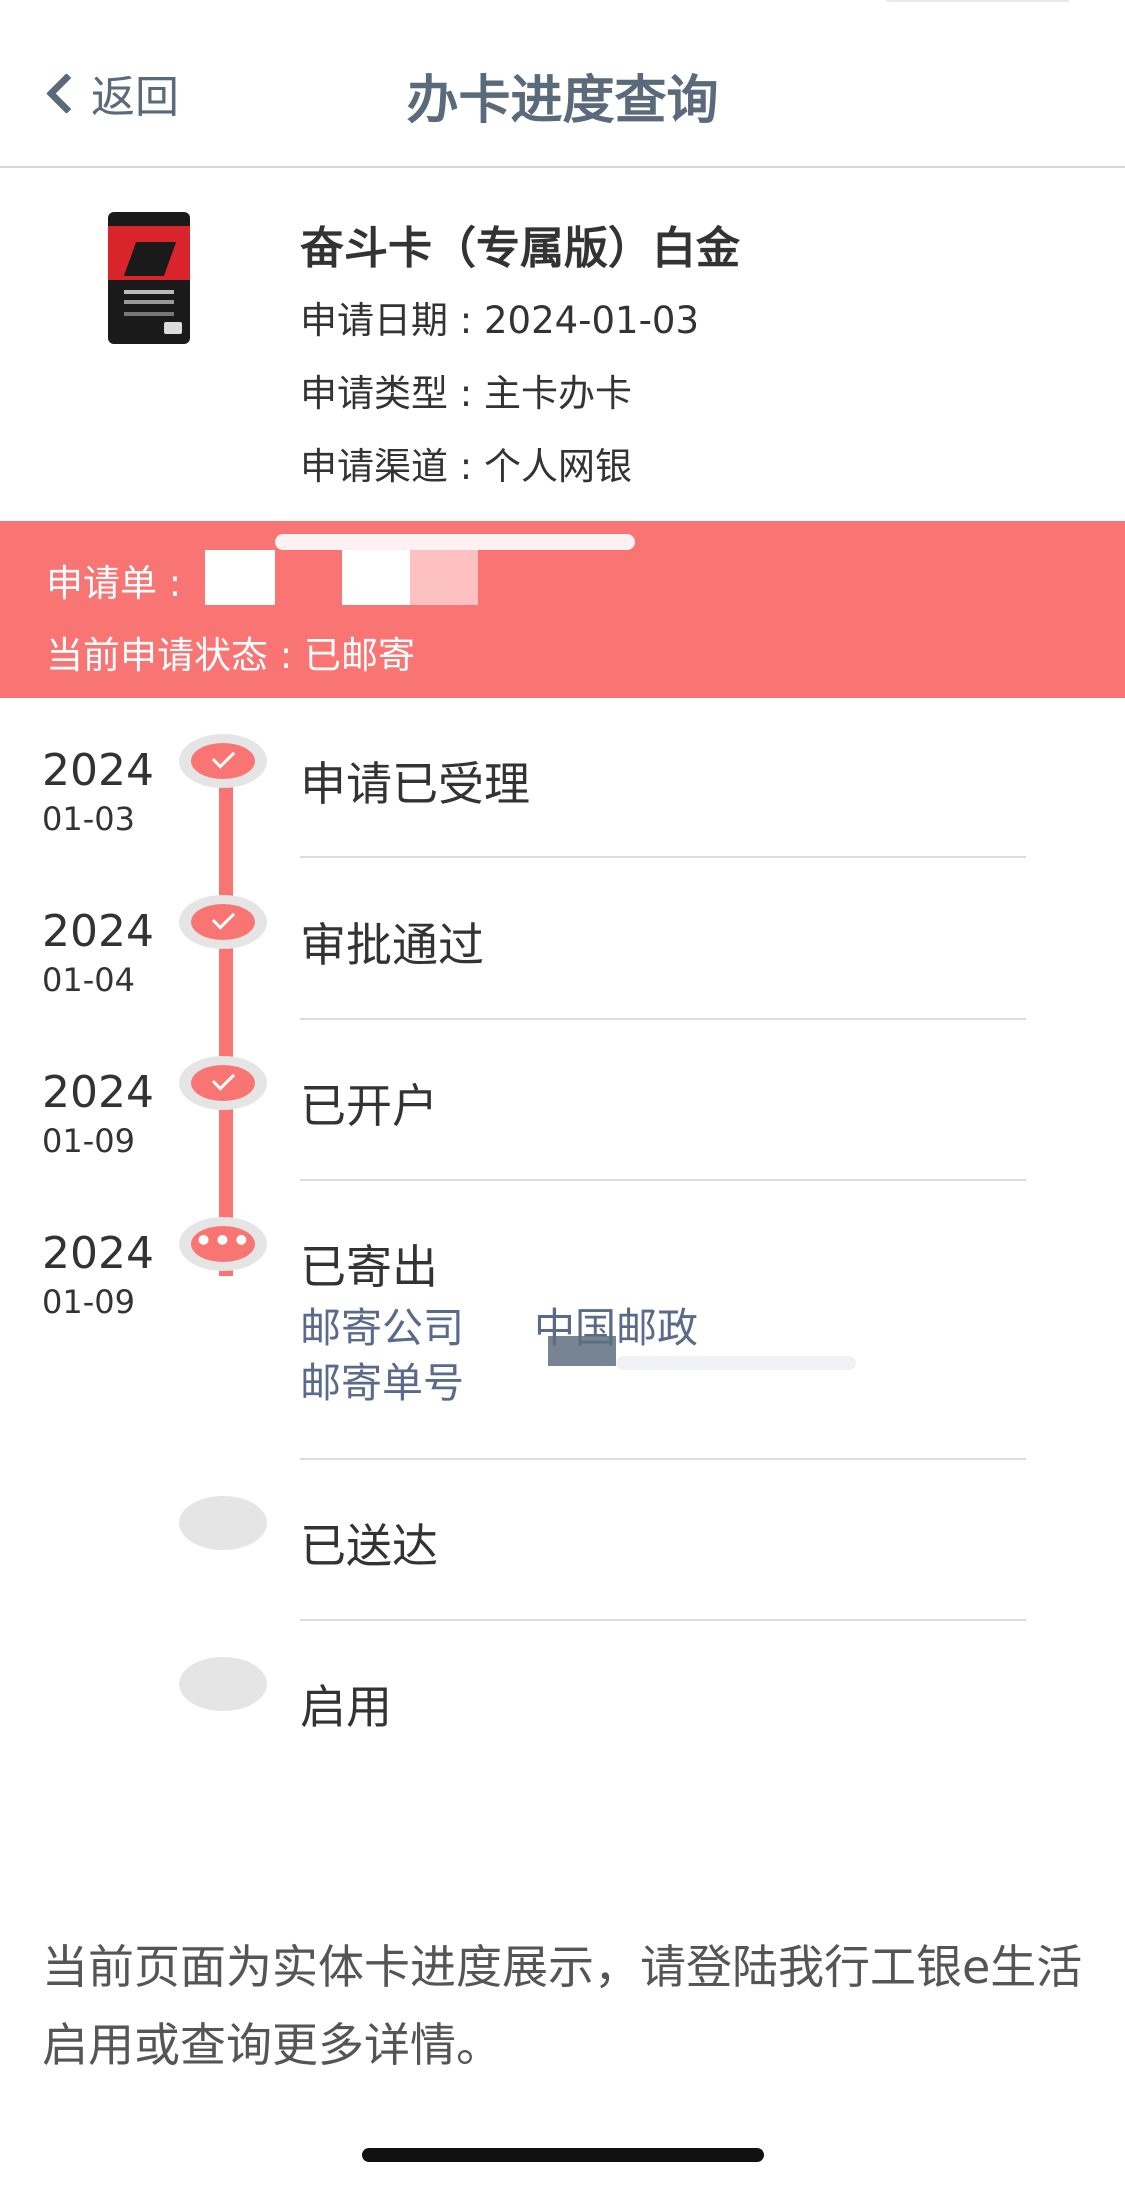  Describe the element at coordinates (520, 248) in the screenshot. I see `card-name: 奋斗卡（专属版）白金` at that location.